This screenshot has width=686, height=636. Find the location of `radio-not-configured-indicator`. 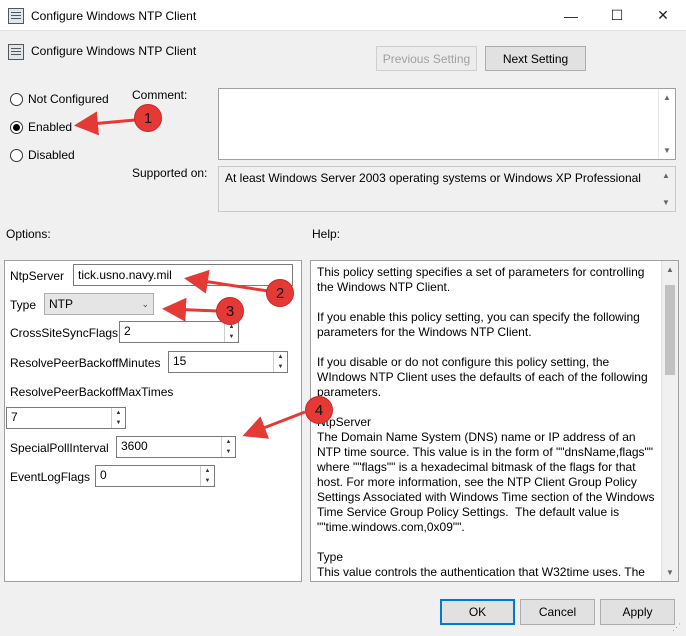

radio-not-configured-indicator is located at coordinates (16, 99).